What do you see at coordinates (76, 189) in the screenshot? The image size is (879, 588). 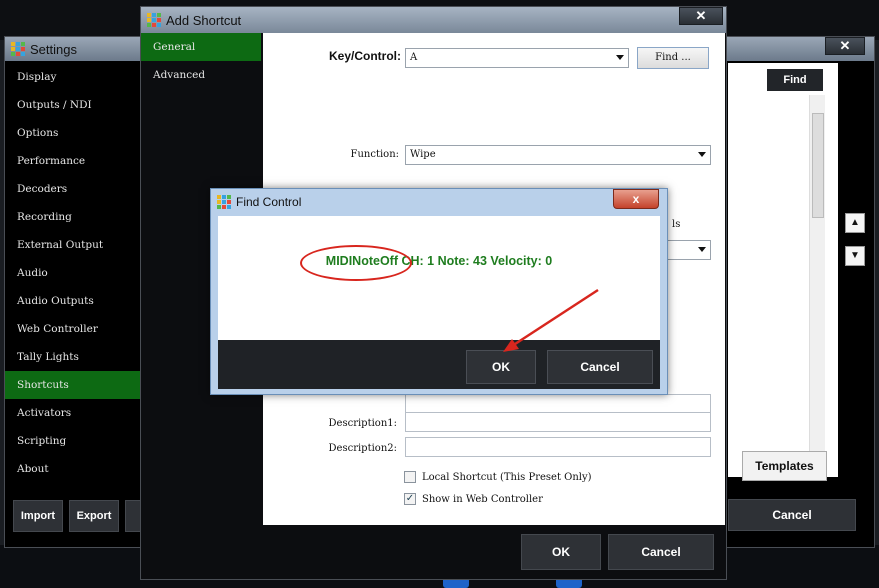 I see `sidebar-item-decoders: Decoders` at bounding box center [76, 189].